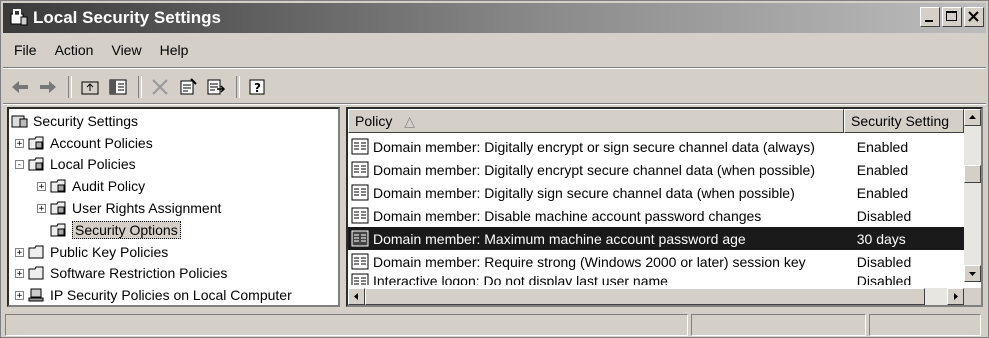 The image size is (989, 338). Describe the element at coordinates (126, 51) in the screenshot. I see `menu-view: View` at that location.